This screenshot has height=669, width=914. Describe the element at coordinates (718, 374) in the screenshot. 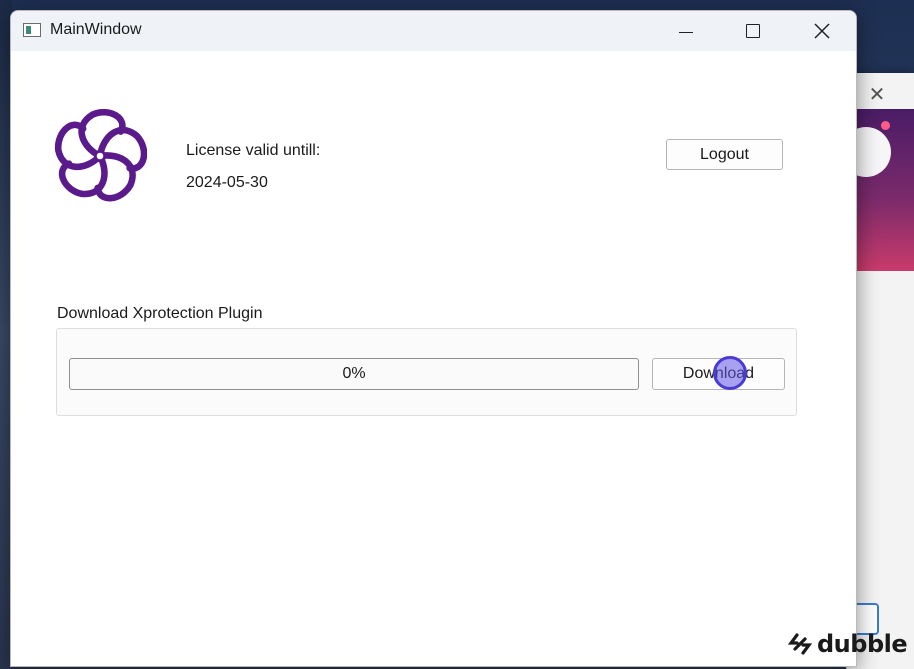

I see `download-button: Download` at that location.